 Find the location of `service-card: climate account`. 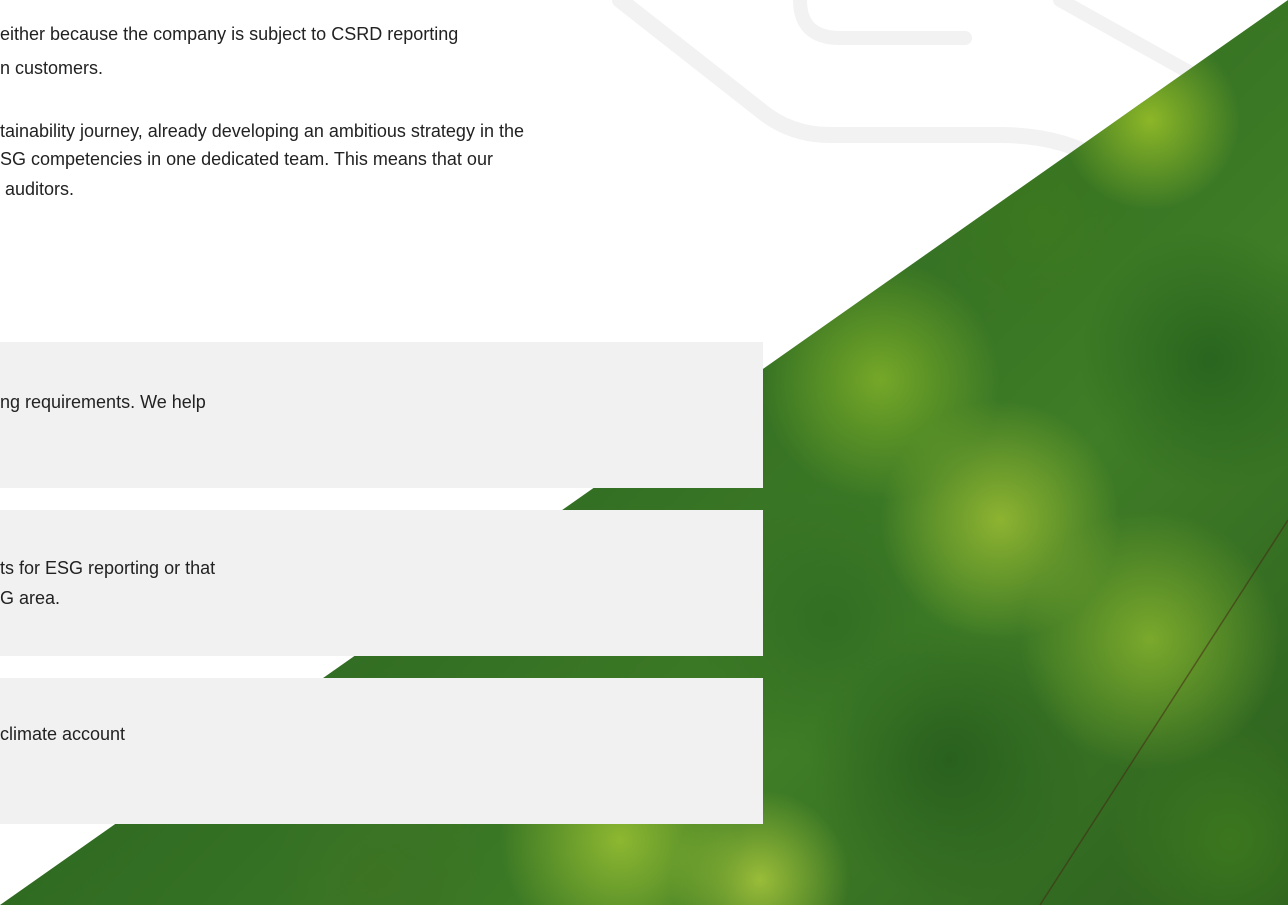

service-card: climate account is located at coordinates (381, 751).